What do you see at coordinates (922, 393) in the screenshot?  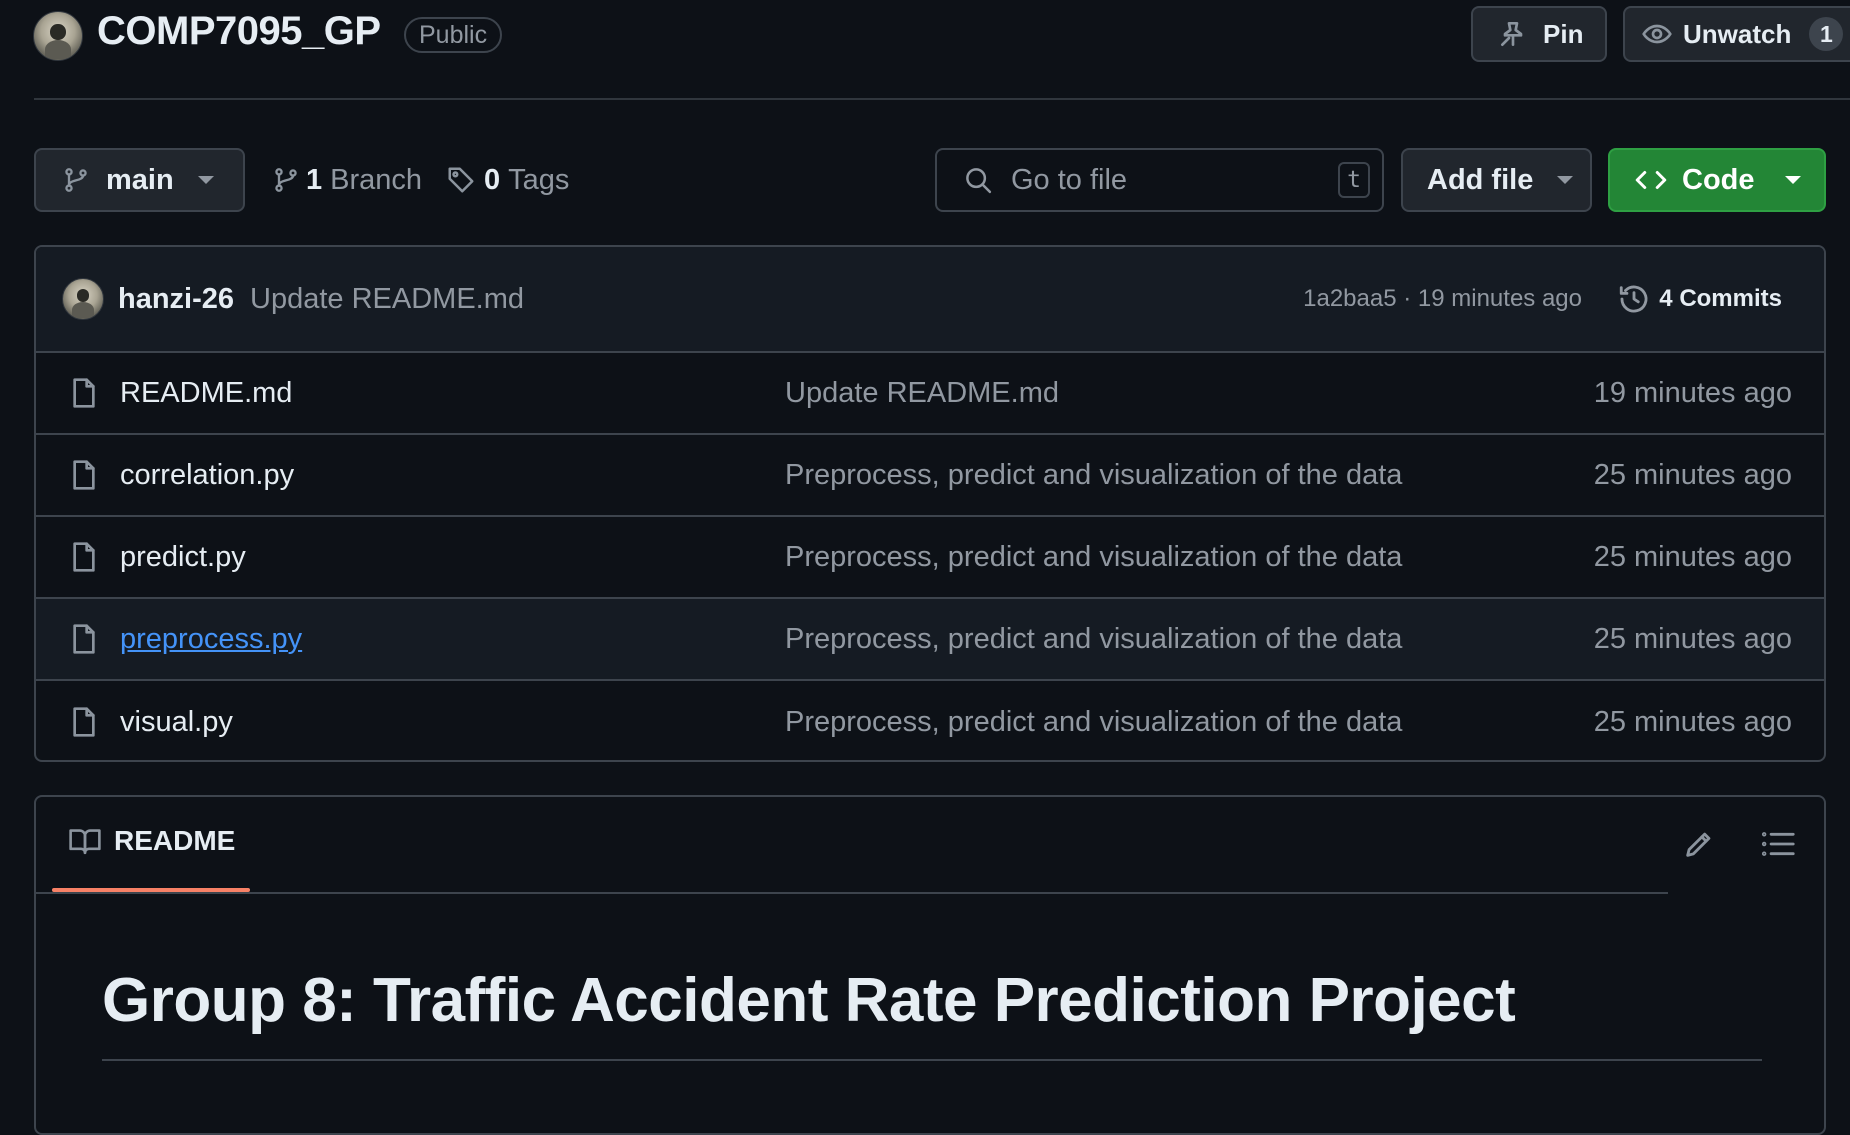 I see `file-commit-message: Update README.md` at bounding box center [922, 393].